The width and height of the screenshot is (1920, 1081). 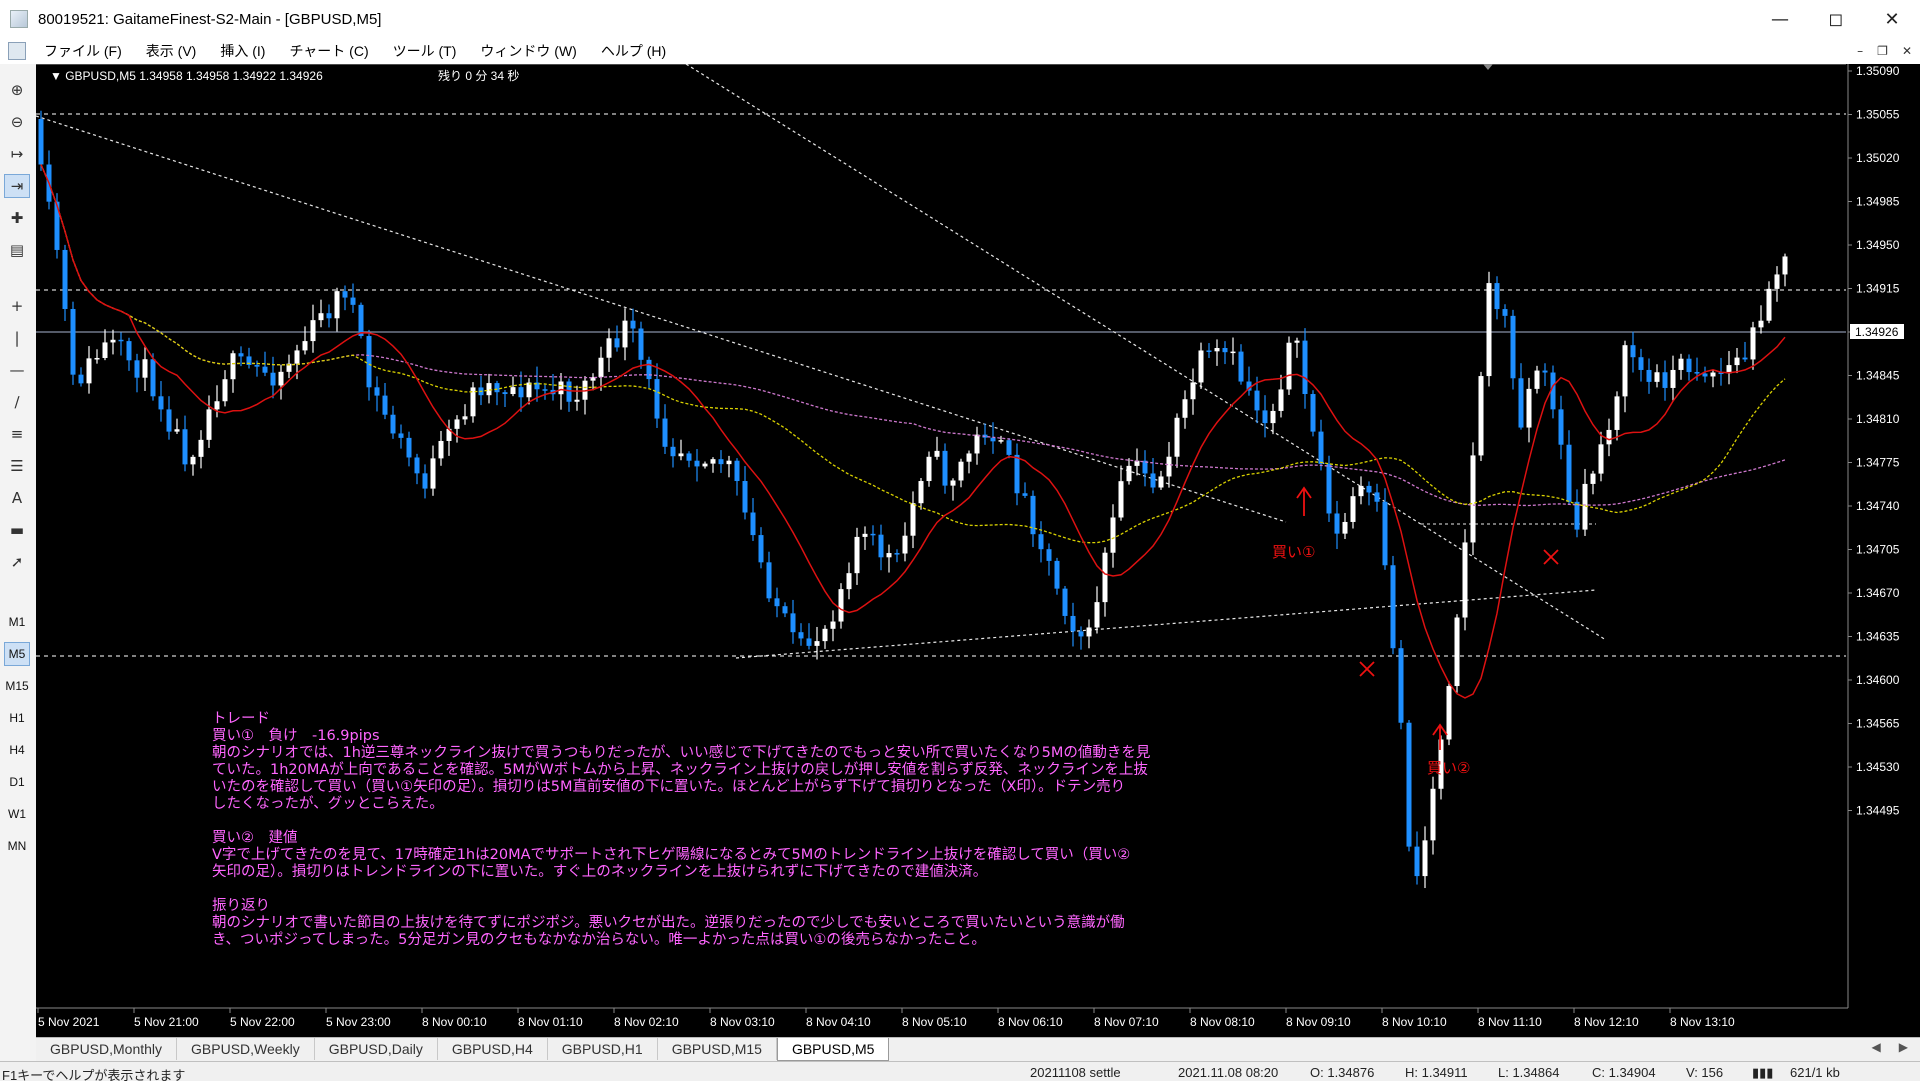 What do you see at coordinates (246, 1049) in the screenshot?
I see `tab-gbpusd-weekly: GBPUSD,Weekly` at bounding box center [246, 1049].